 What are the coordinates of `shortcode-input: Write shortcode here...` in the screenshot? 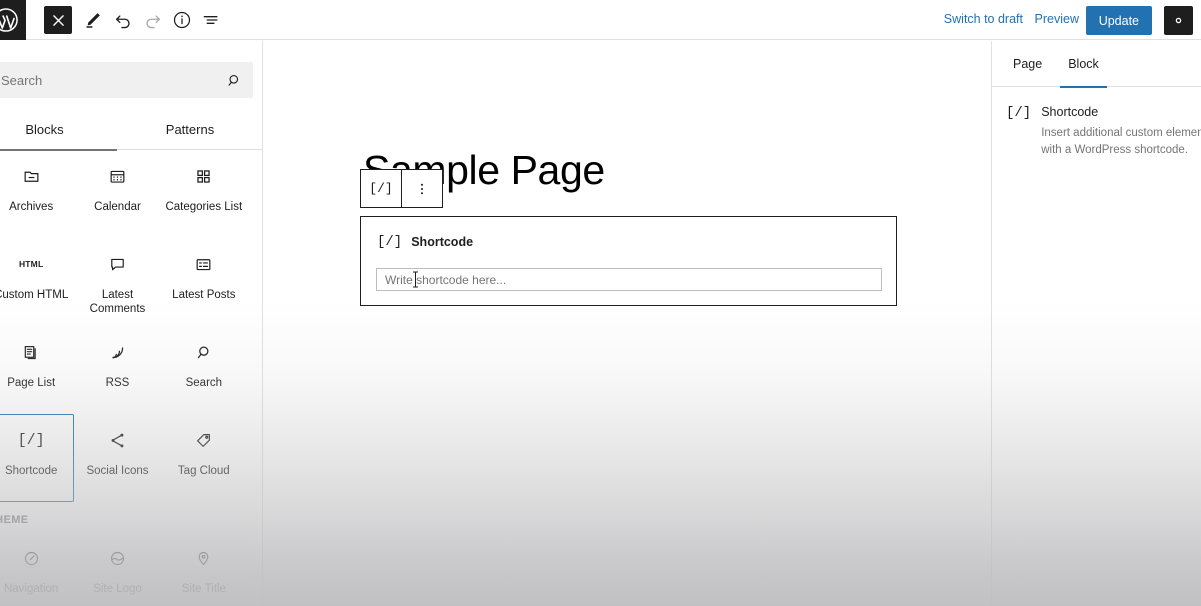 It's located at (629, 279).